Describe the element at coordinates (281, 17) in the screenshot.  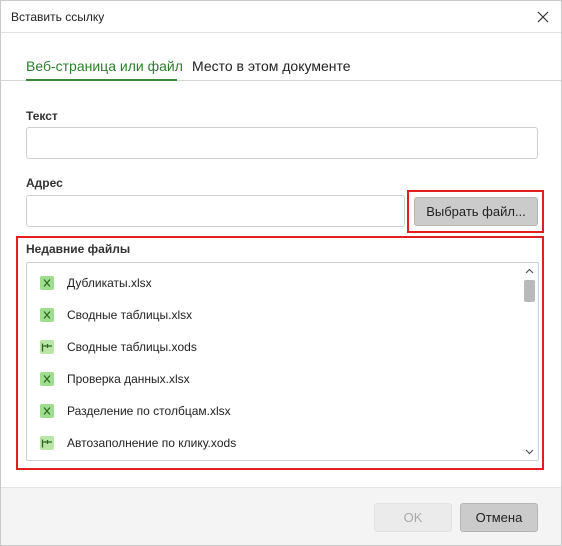
I see `title-bar: Вставить ссылку` at that location.